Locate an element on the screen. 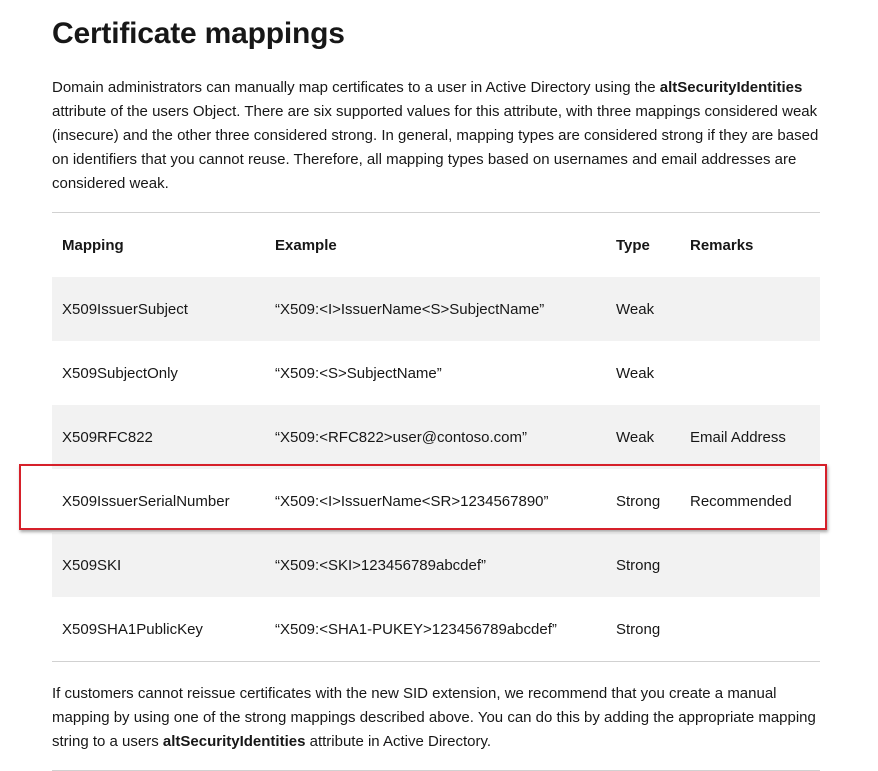 The image size is (878, 771). cell-mapping: X509SHA1PublicKey is located at coordinates (158, 629).